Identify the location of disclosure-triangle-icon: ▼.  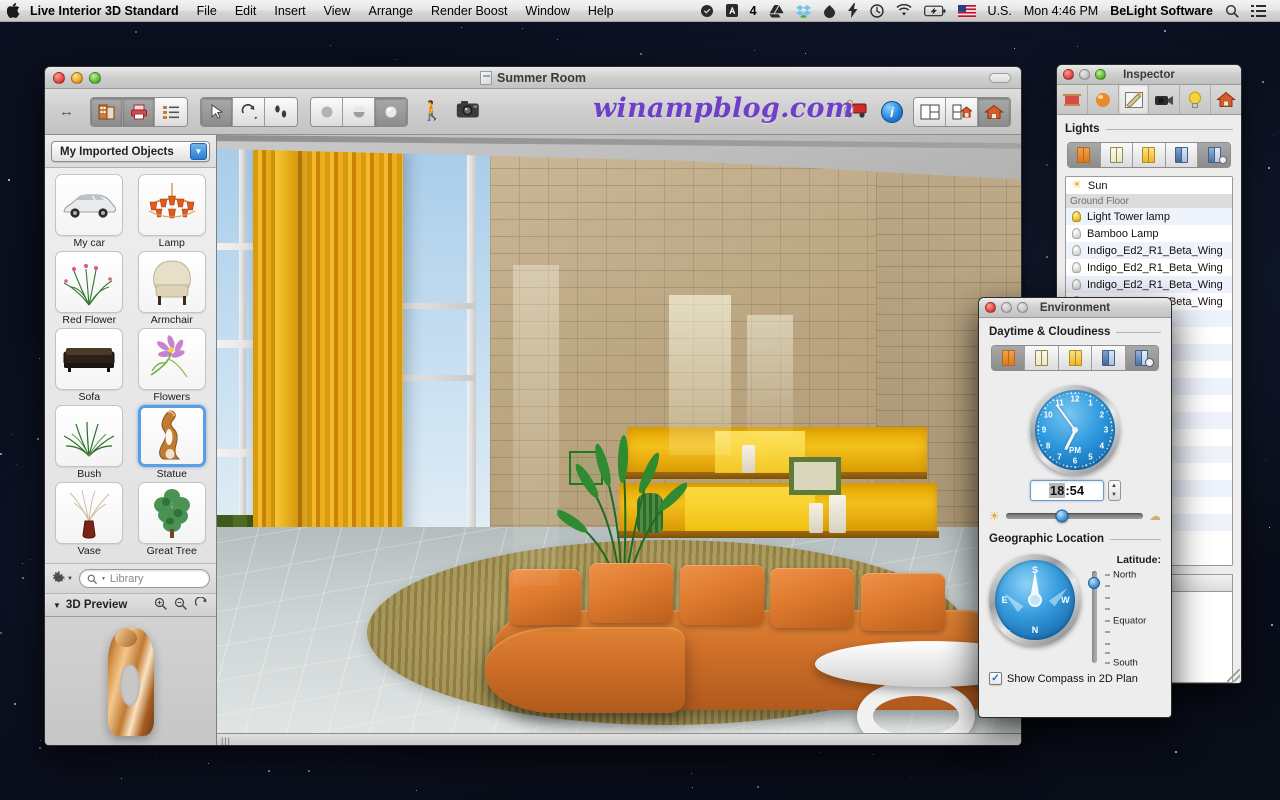
(57, 605).